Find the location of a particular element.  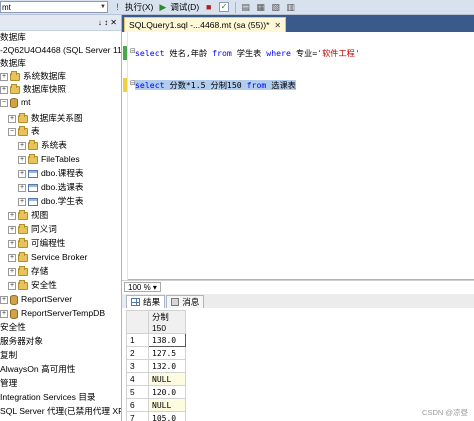

tree-item-course-table: + dbo.课程表 is located at coordinates (51, 173).